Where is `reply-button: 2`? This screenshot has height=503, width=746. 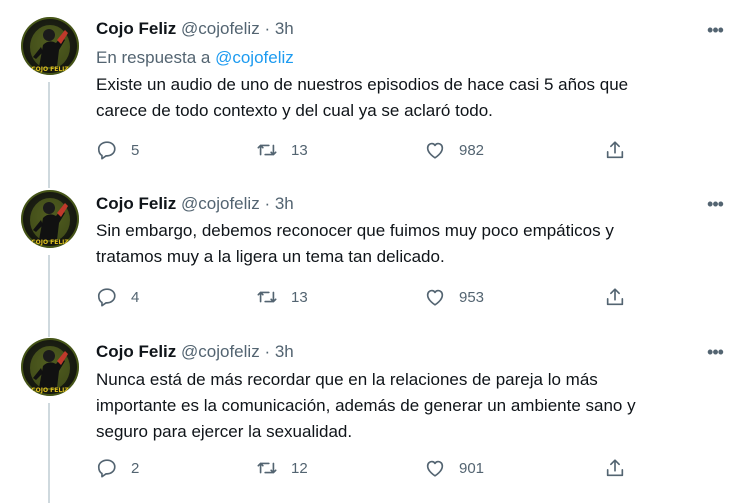 reply-button: 2 is located at coordinates (117, 468).